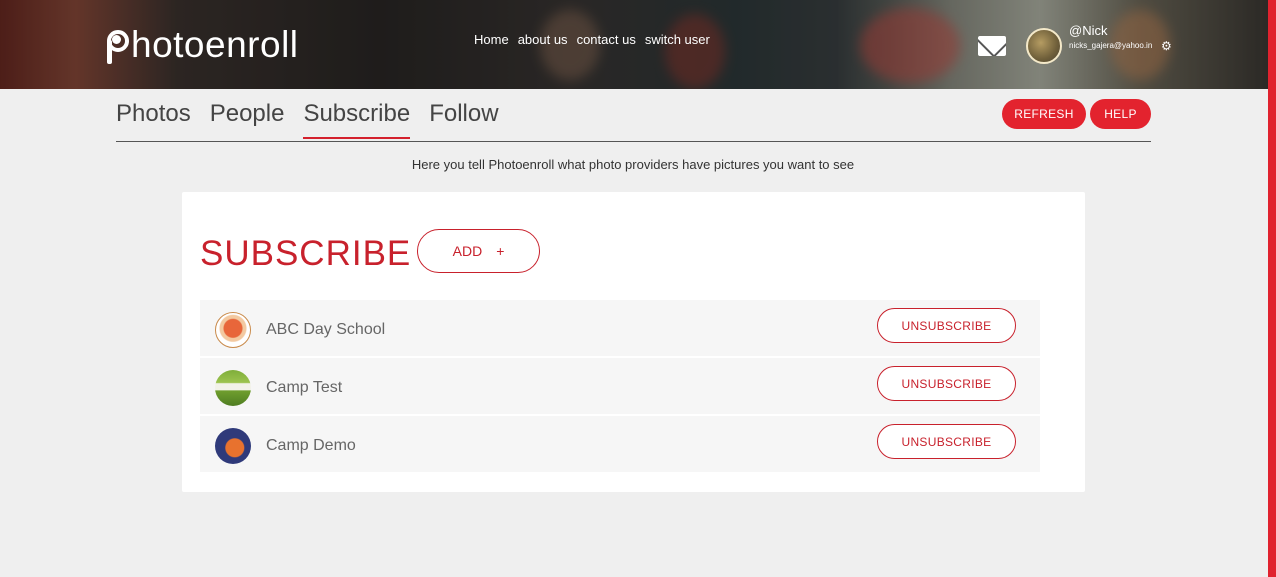 The width and height of the screenshot is (1276, 577). What do you see at coordinates (1044, 46) in the screenshot?
I see `avatar` at bounding box center [1044, 46].